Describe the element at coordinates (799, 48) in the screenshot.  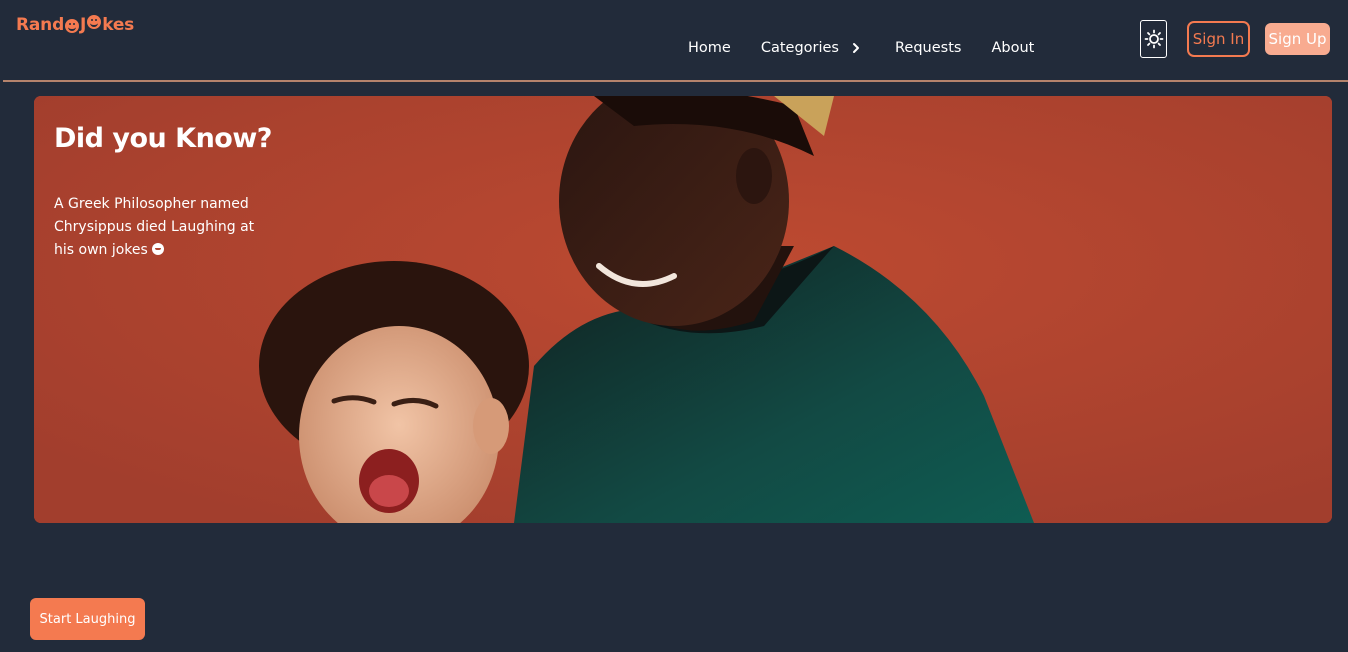
I see `nav-categories-label: Categories` at that location.